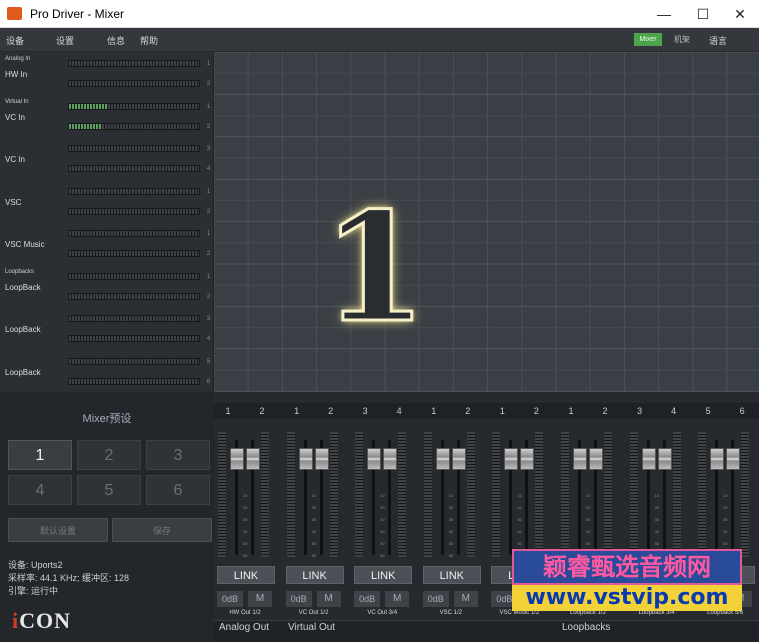  Describe the element at coordinates (664, 14) in the screenshot. I see `minimize-button: —` at that location.